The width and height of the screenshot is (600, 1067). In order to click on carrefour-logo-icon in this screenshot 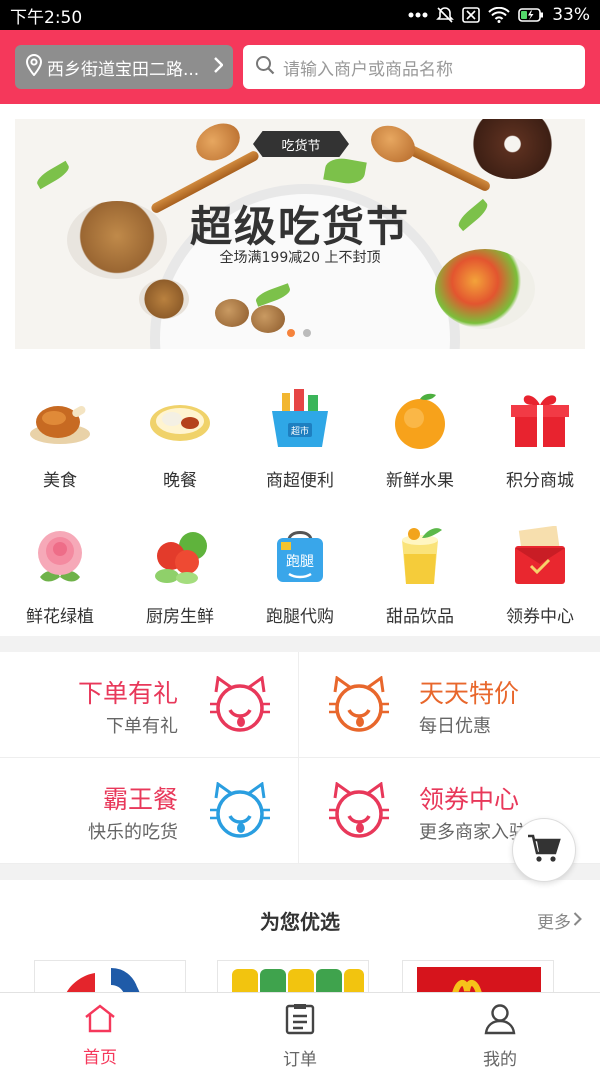, I will do `click(103, 980)`.